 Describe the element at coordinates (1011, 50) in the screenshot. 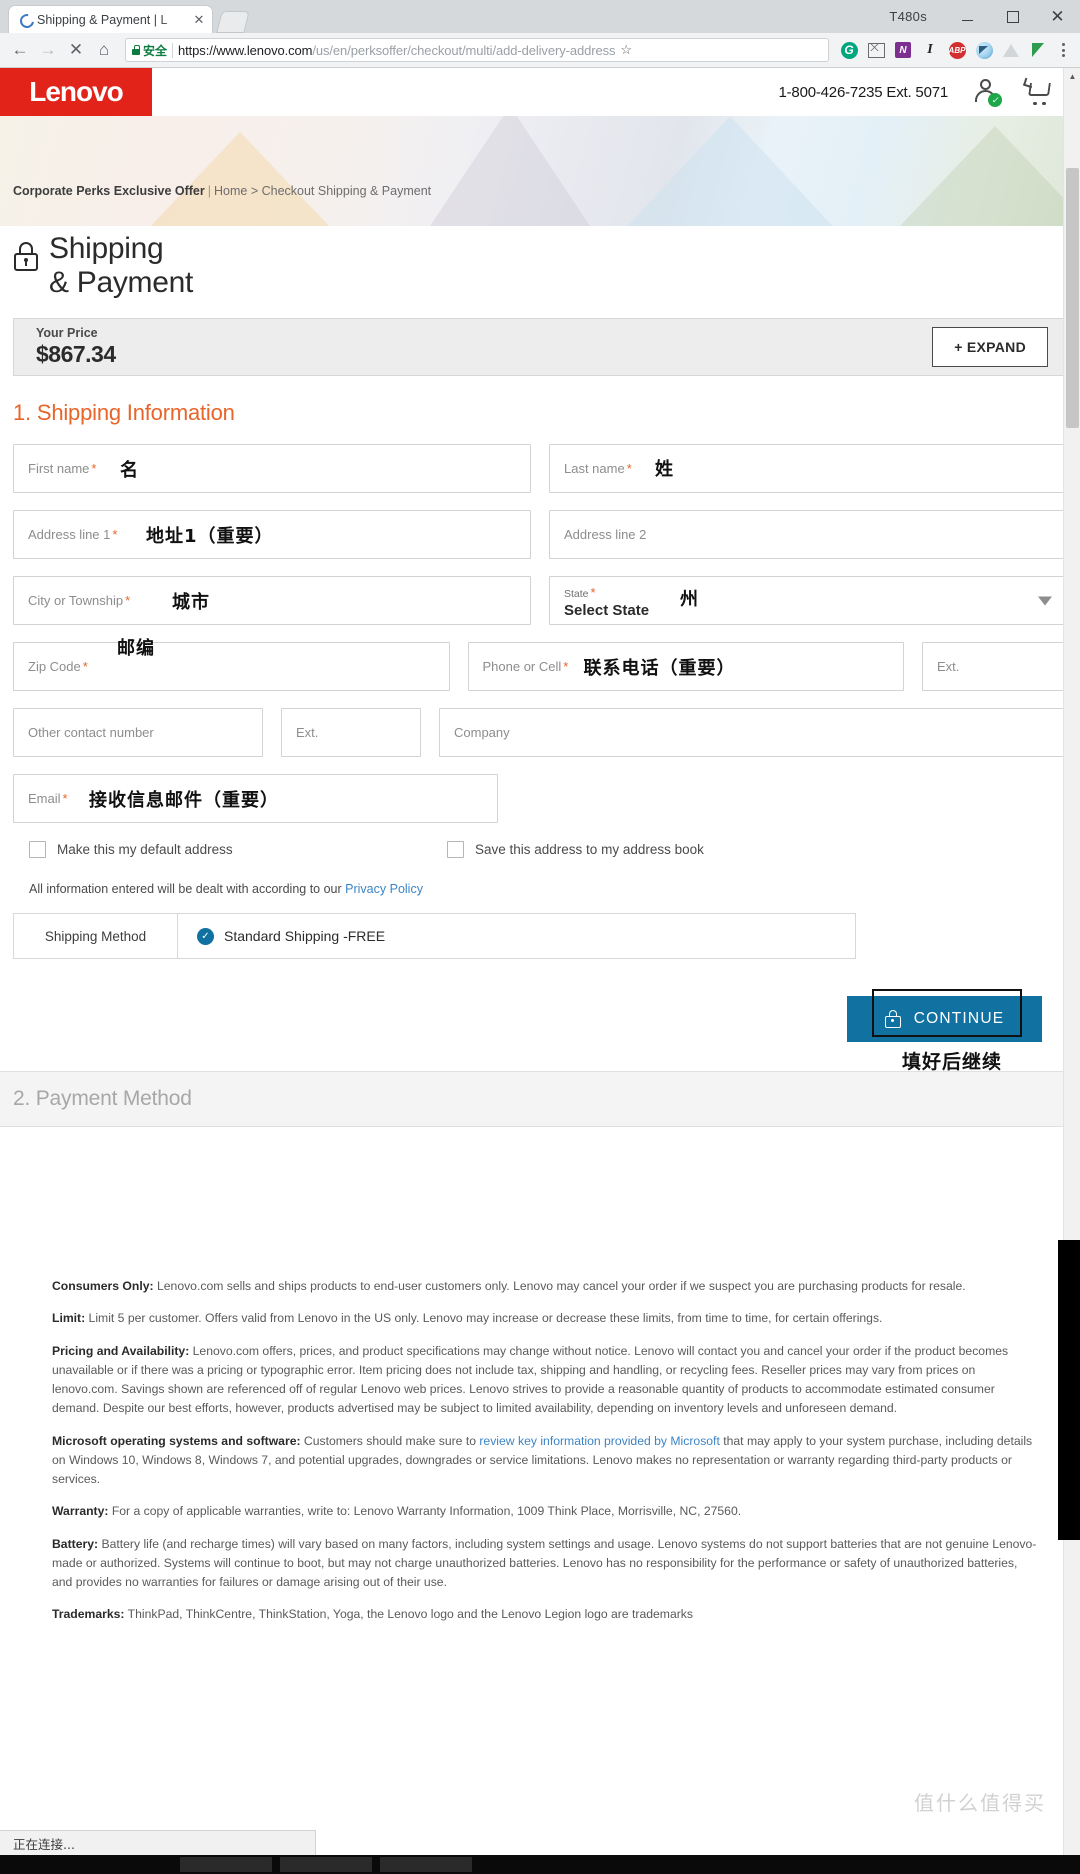

I see `drive-extension-icon` at that location.